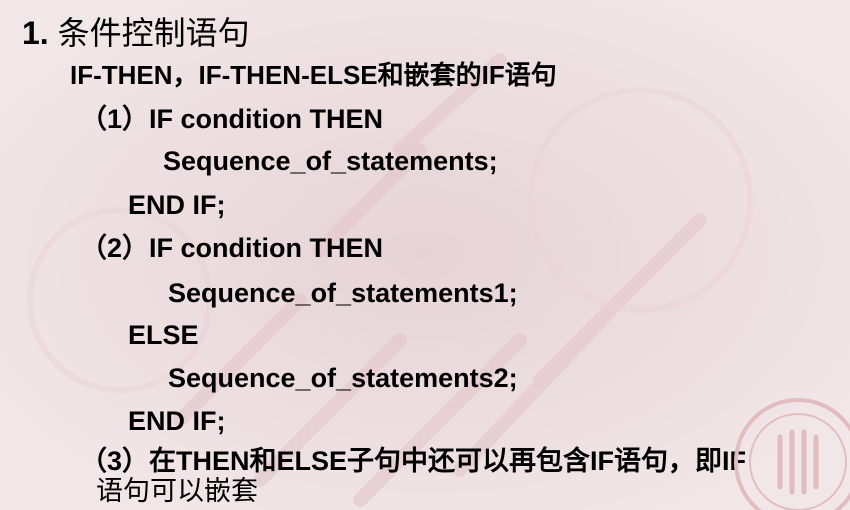  I want to click on code-line-3: END IF;, so click(177, 205).